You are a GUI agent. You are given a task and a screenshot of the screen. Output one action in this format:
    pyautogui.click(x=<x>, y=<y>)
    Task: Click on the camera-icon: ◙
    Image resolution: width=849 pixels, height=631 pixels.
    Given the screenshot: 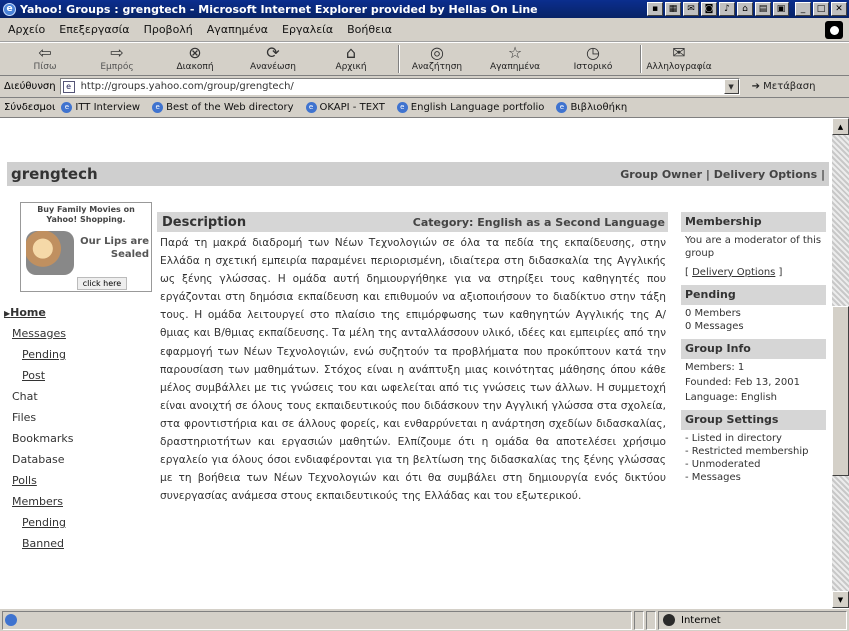 What is the action you would take?
    pyautogui.click(x=709, y=9)
    